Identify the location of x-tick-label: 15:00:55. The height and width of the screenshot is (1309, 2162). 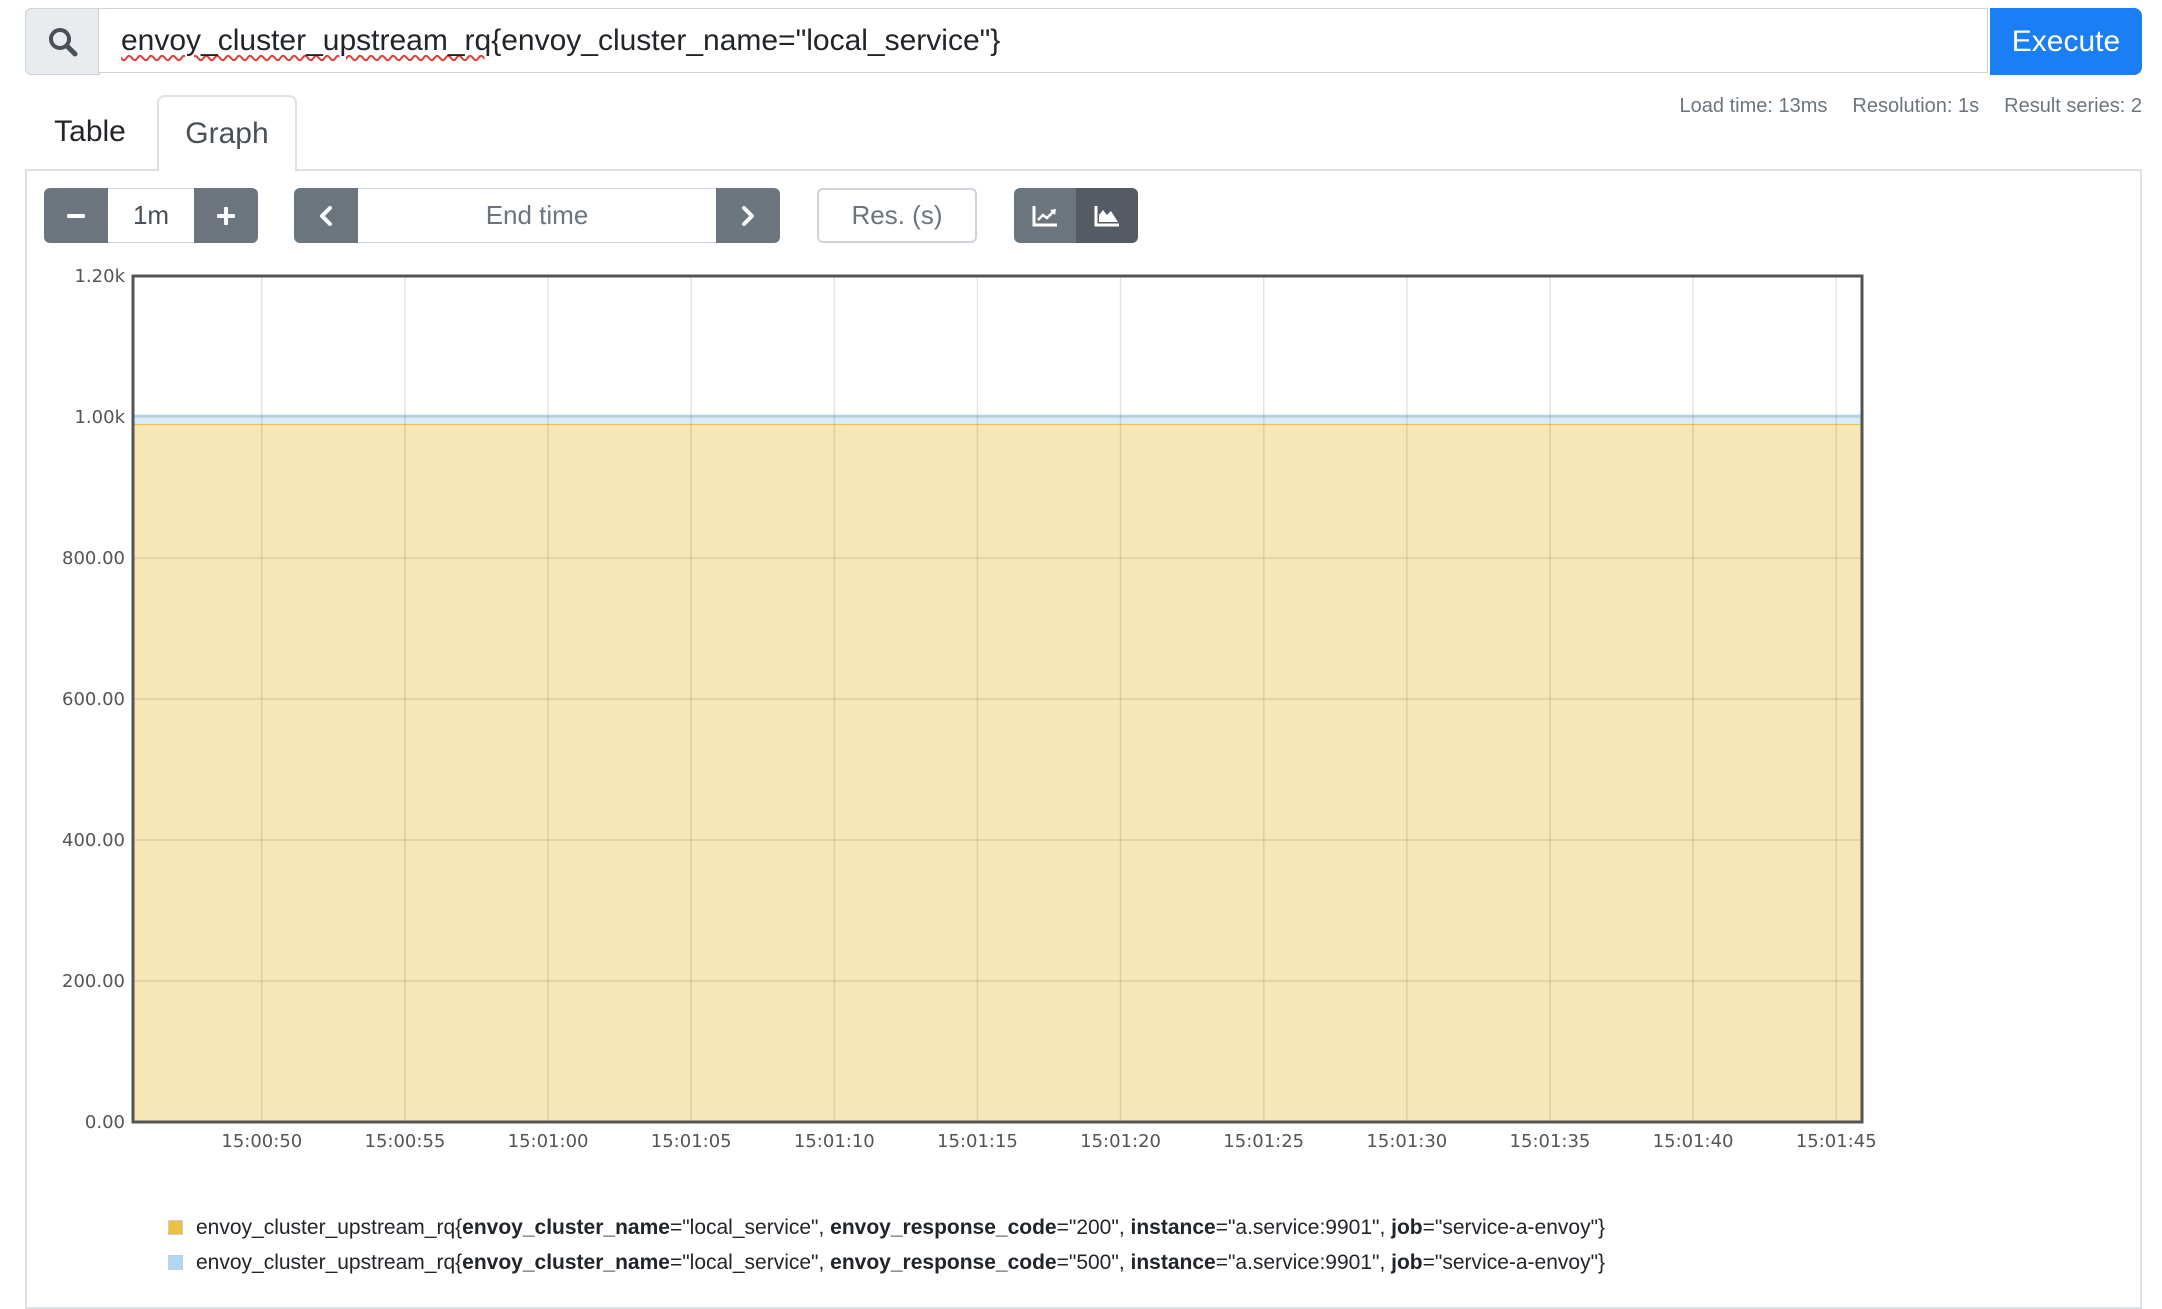
(405, 1141).